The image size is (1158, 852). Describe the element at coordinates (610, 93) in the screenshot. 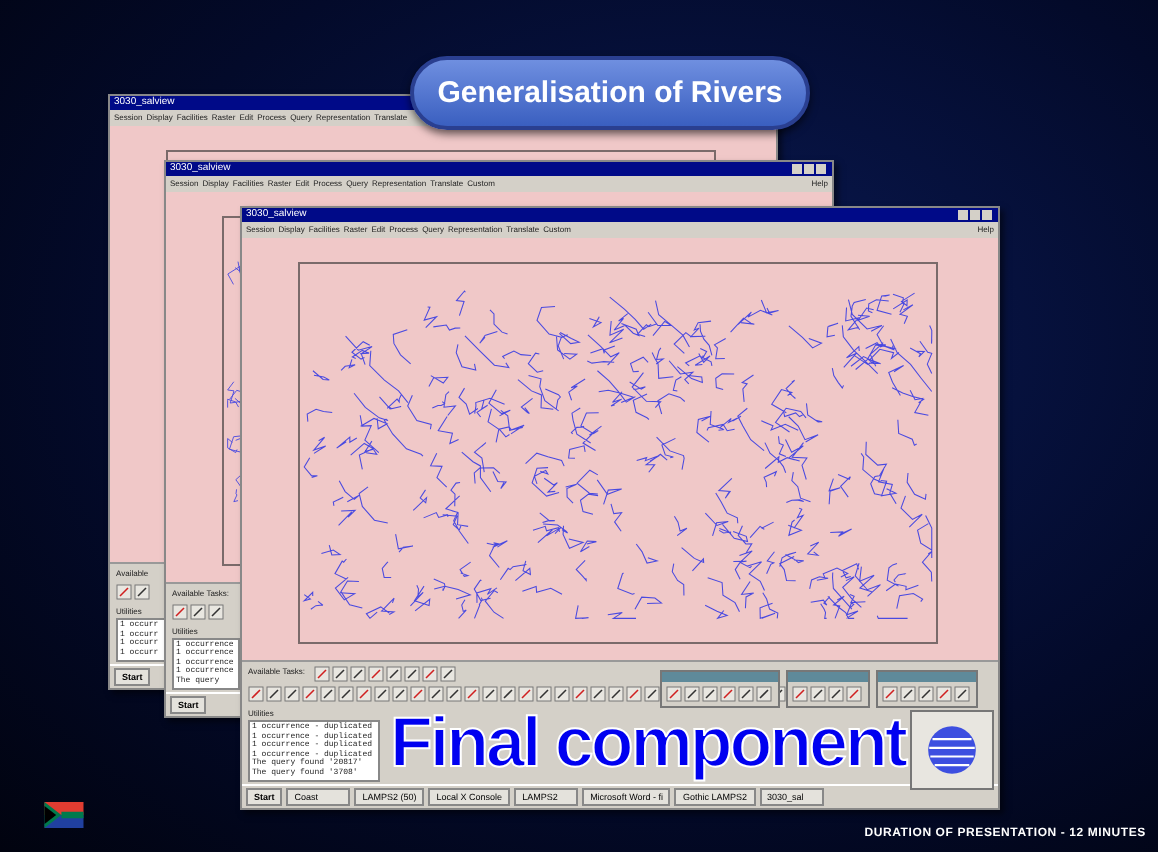

I see `slide-title: Generalisation of Rivers` at that location.